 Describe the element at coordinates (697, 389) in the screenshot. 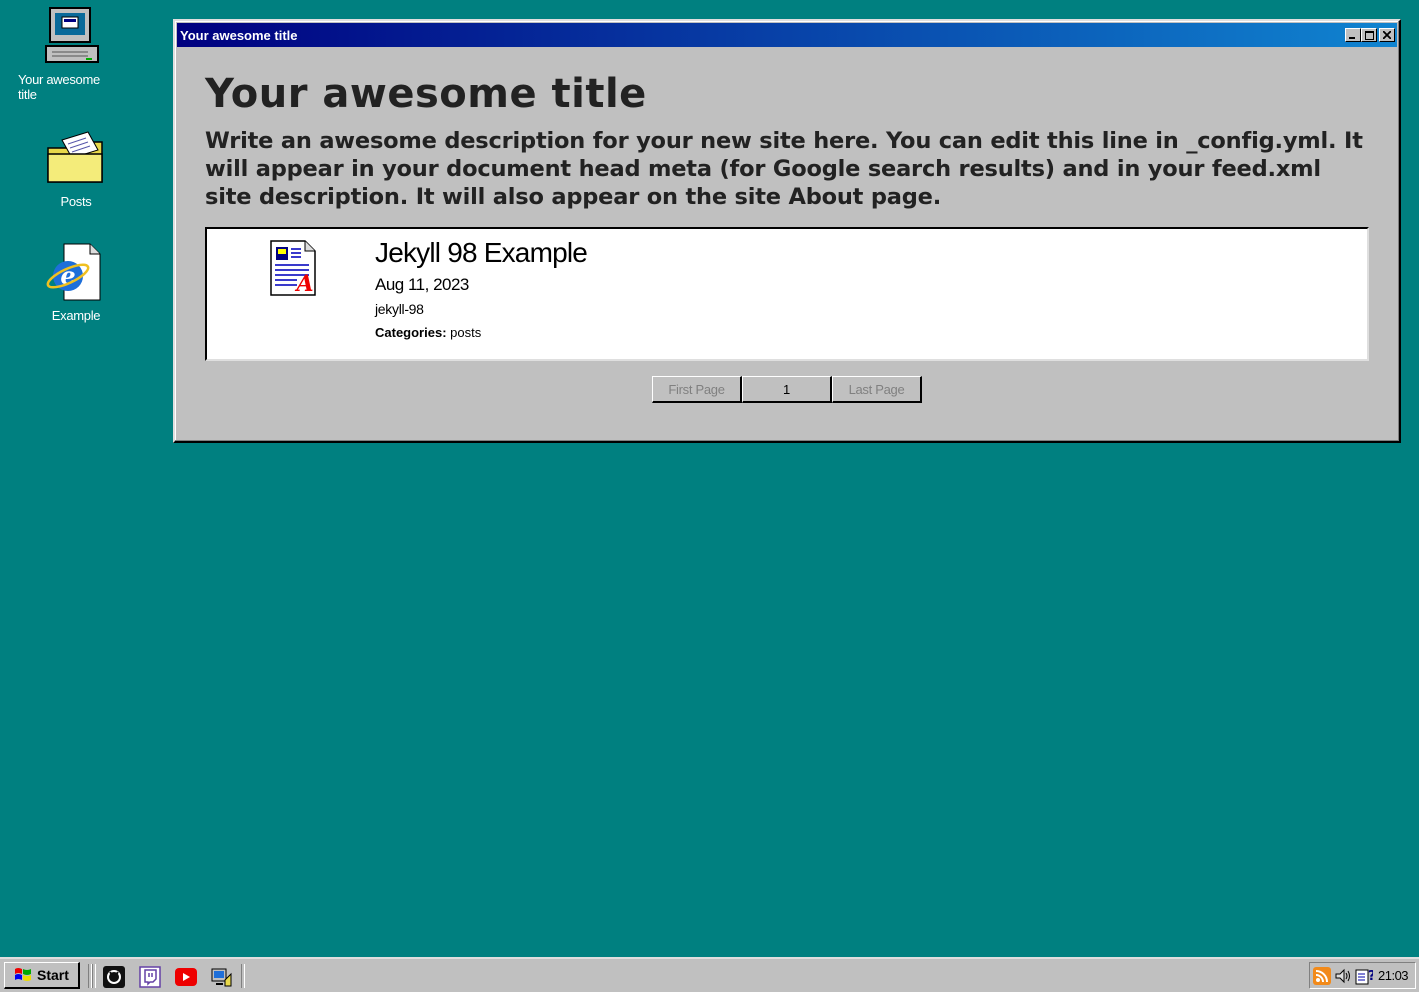

I see `first-page-button: First Page` at that location.